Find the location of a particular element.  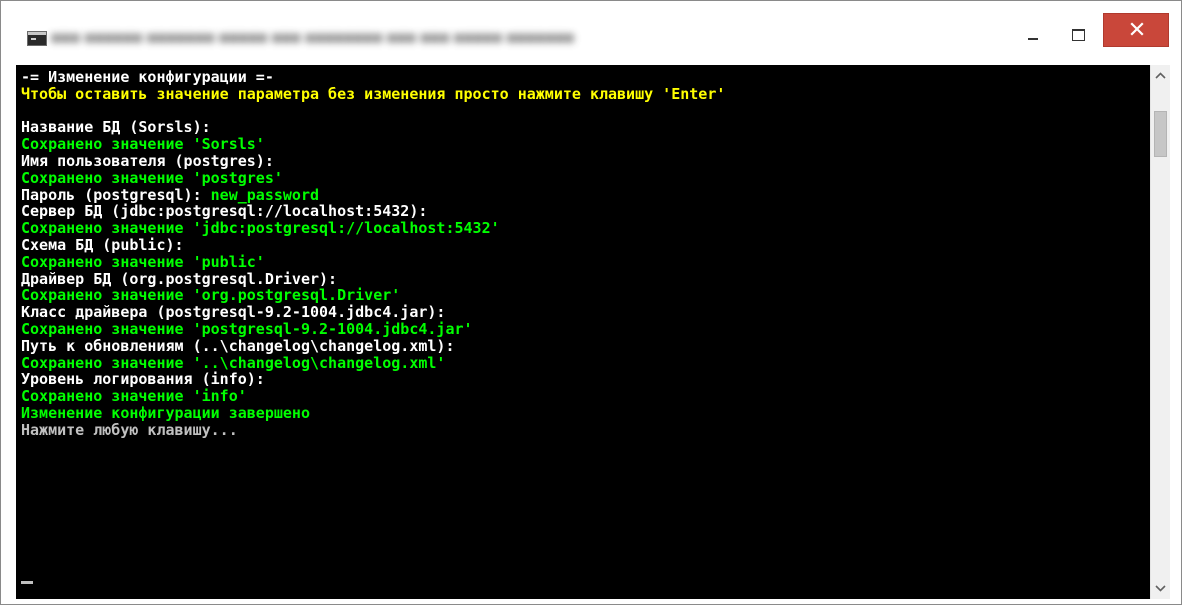

scroll-thumb is located at coordinates (1160, 134).